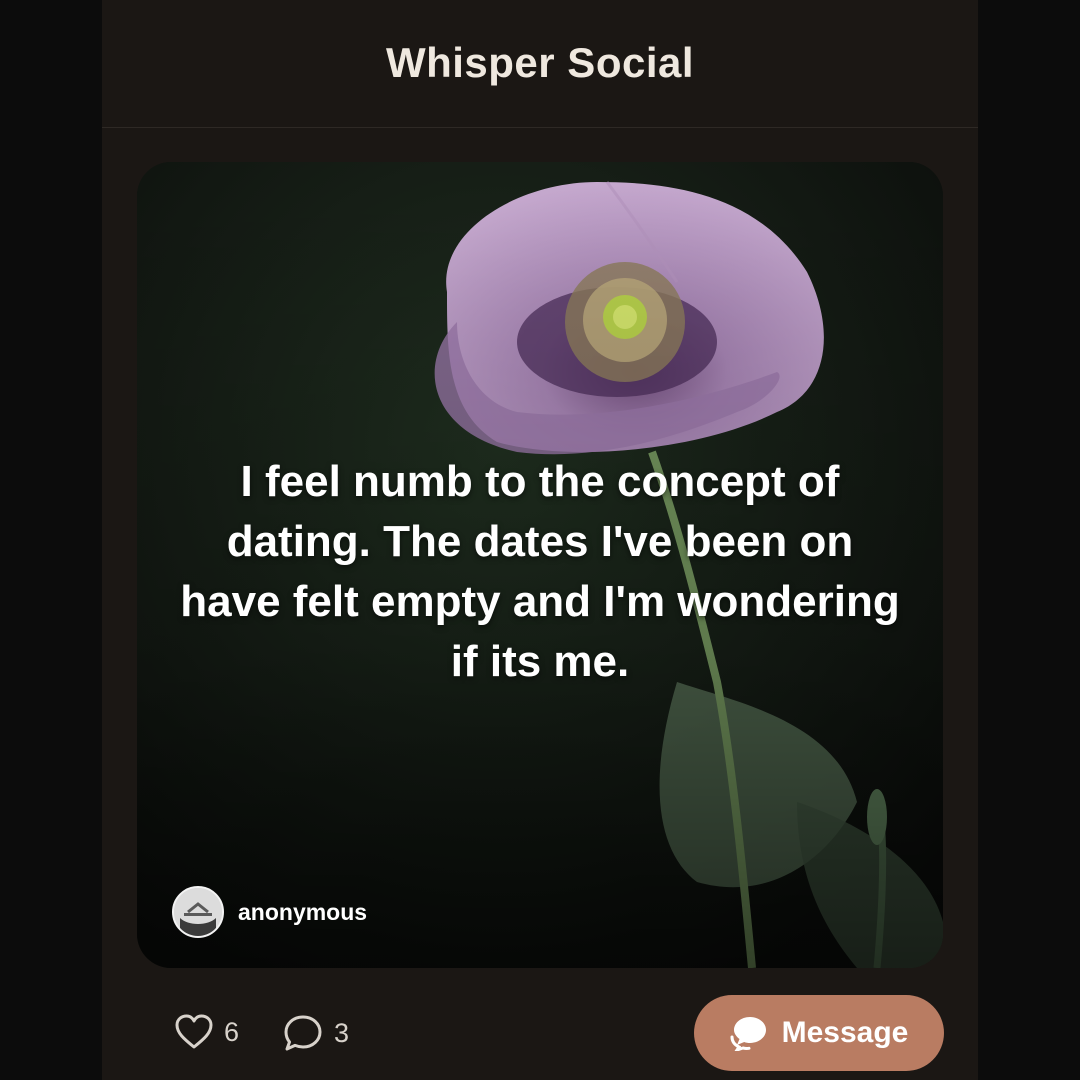 Image resolution: width=1080 pixels, height=1080 pixels. Describe the element at coordinates (303, 1033) in the screenshot. I see `comment-icon` at that location.